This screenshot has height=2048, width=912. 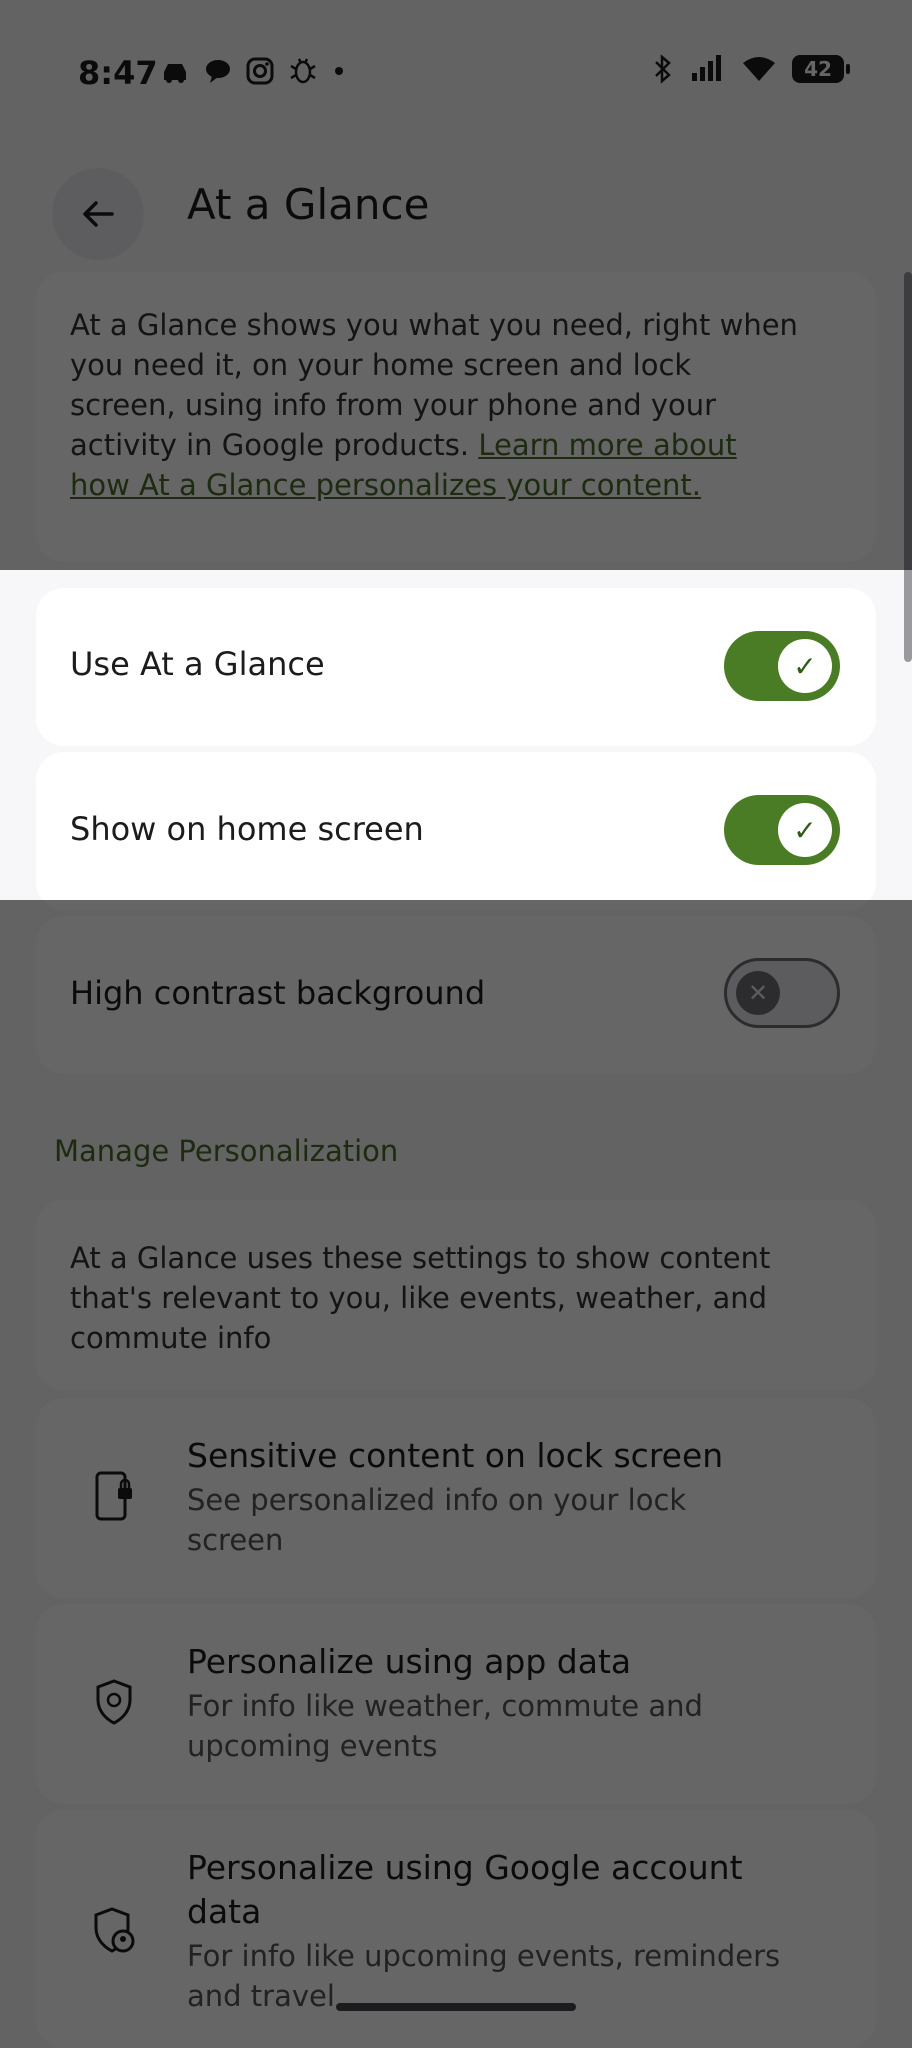 I want to click on page-title: At a Glance, so click(x=308, y=204).